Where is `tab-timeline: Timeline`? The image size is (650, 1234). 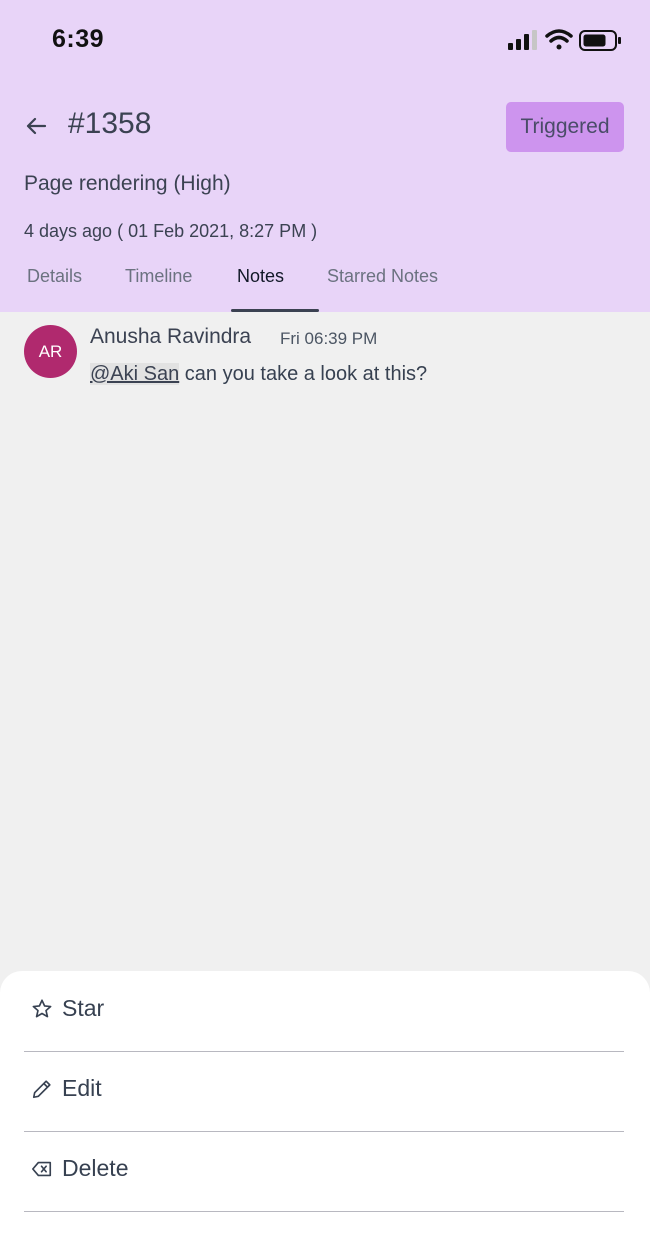 tab-timeline: Timeline is located at coordinates (158, 276).